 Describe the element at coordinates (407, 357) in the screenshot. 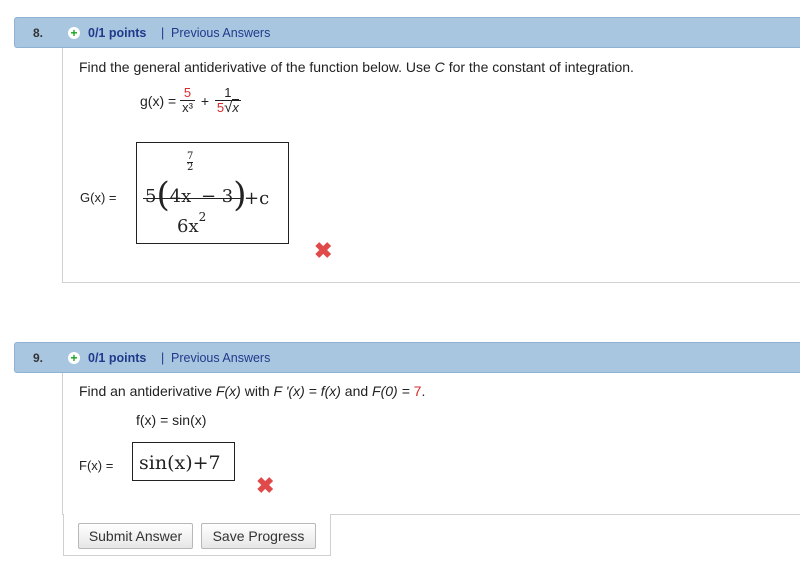

I see `question-9-header: 9. + 0/1 points | Previous Answers` at that location.